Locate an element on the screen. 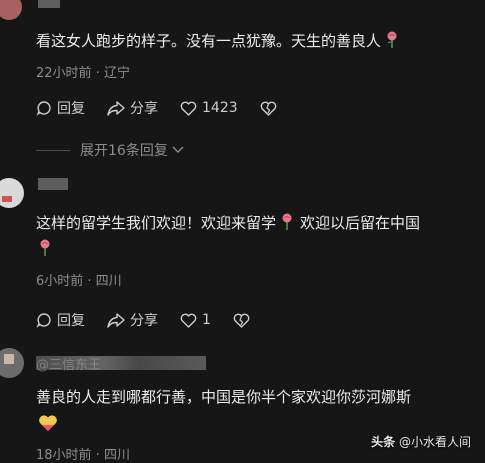 The image size is (485, 463). watermark: 头条 @小水看人间 is located at coordinates (421, 441).